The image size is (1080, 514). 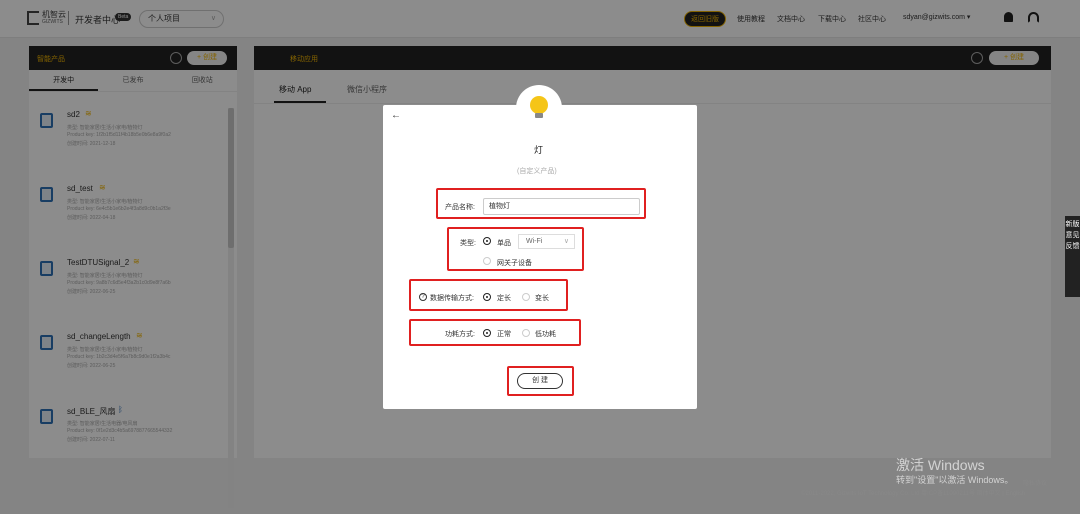 What do you see at coordinates (1035, 482) in the screenshot?
I see `privacy-link: 隐私协议` at bounding box center [1035, 482].